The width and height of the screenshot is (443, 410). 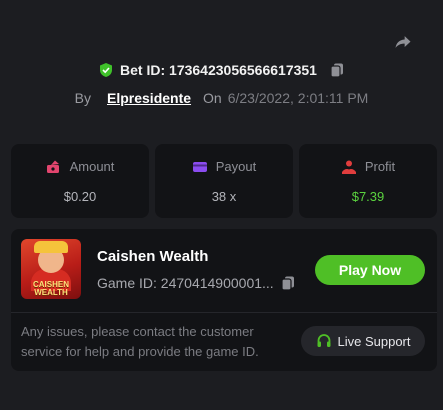 What do you see at coordinates (224, 312) in the screenshot?
I see `divider` at bounding box center [224, 312].